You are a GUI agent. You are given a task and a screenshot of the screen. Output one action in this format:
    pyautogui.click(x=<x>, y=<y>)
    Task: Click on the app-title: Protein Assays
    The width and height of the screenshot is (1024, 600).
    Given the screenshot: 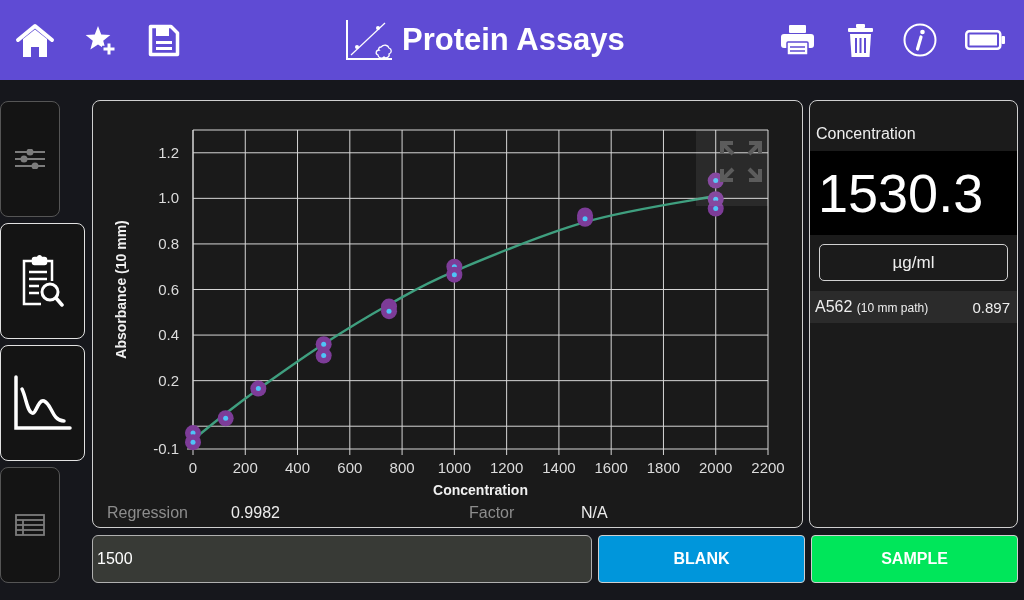 What is the action you would take?
    pyautogui.click(x=513, y=40)
    